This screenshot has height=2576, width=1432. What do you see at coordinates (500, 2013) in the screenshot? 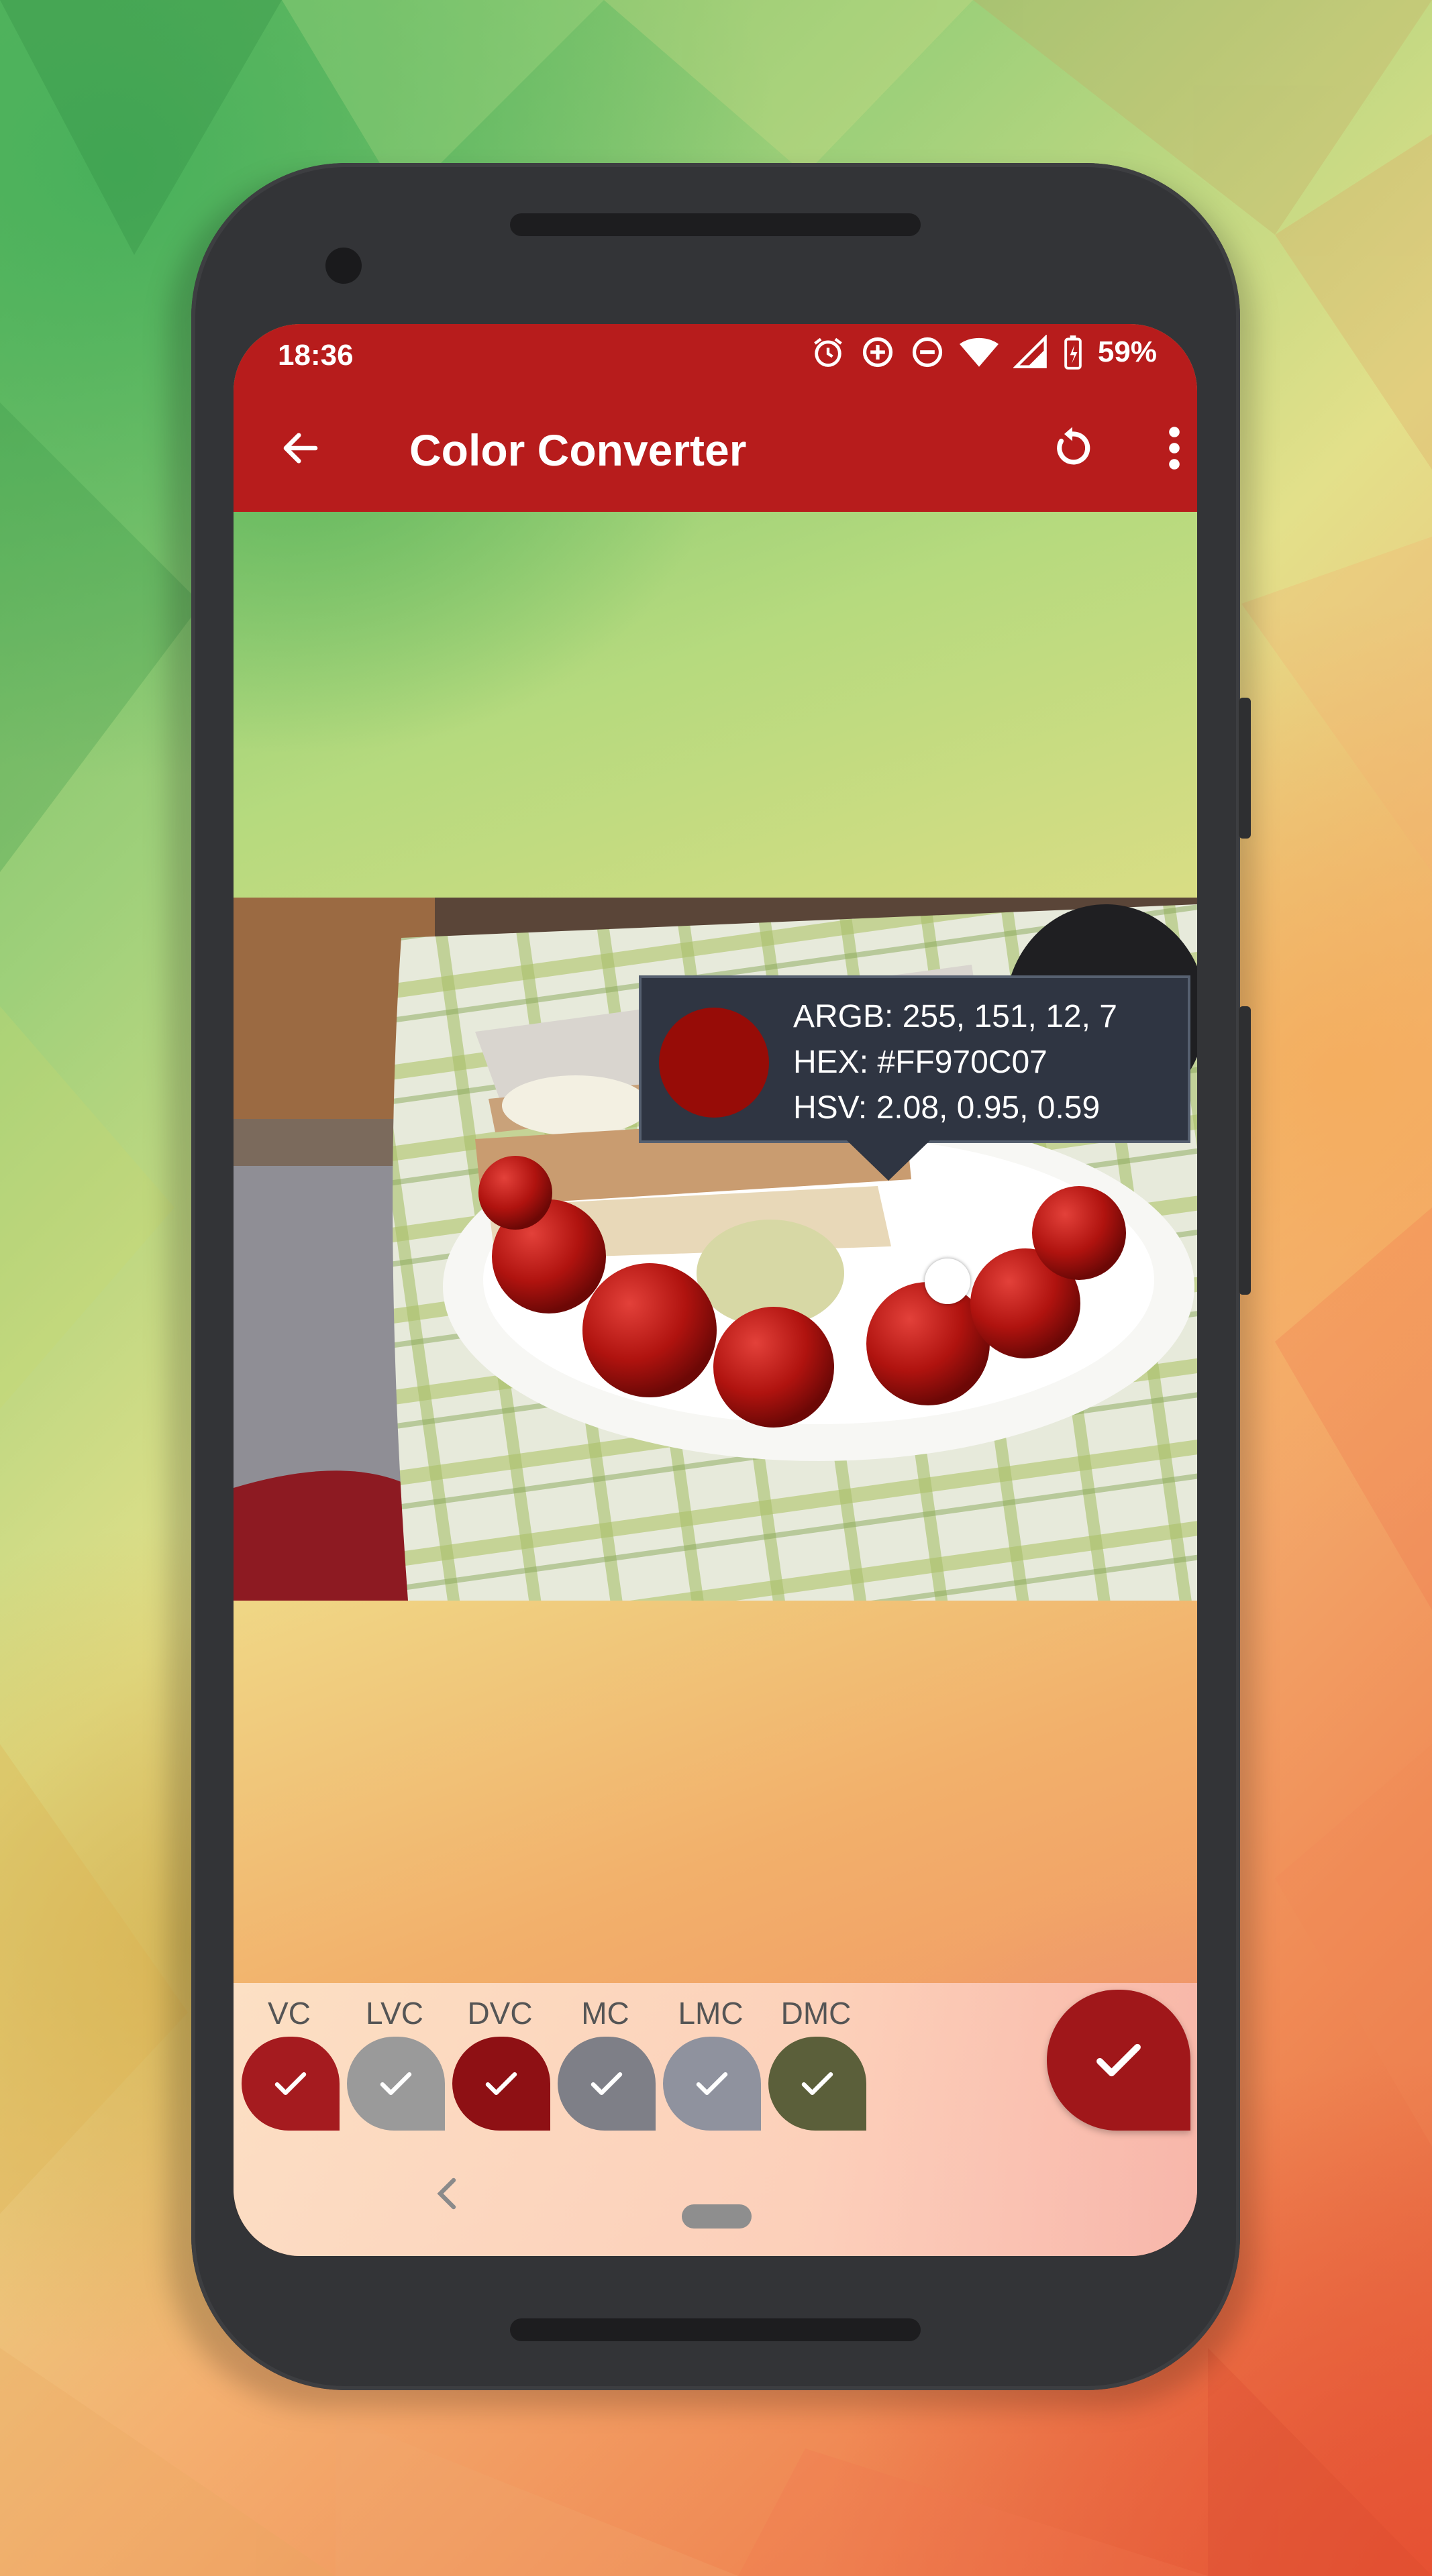
I see `palette-chip-label: DVC` at bounding box center [500, 2013].